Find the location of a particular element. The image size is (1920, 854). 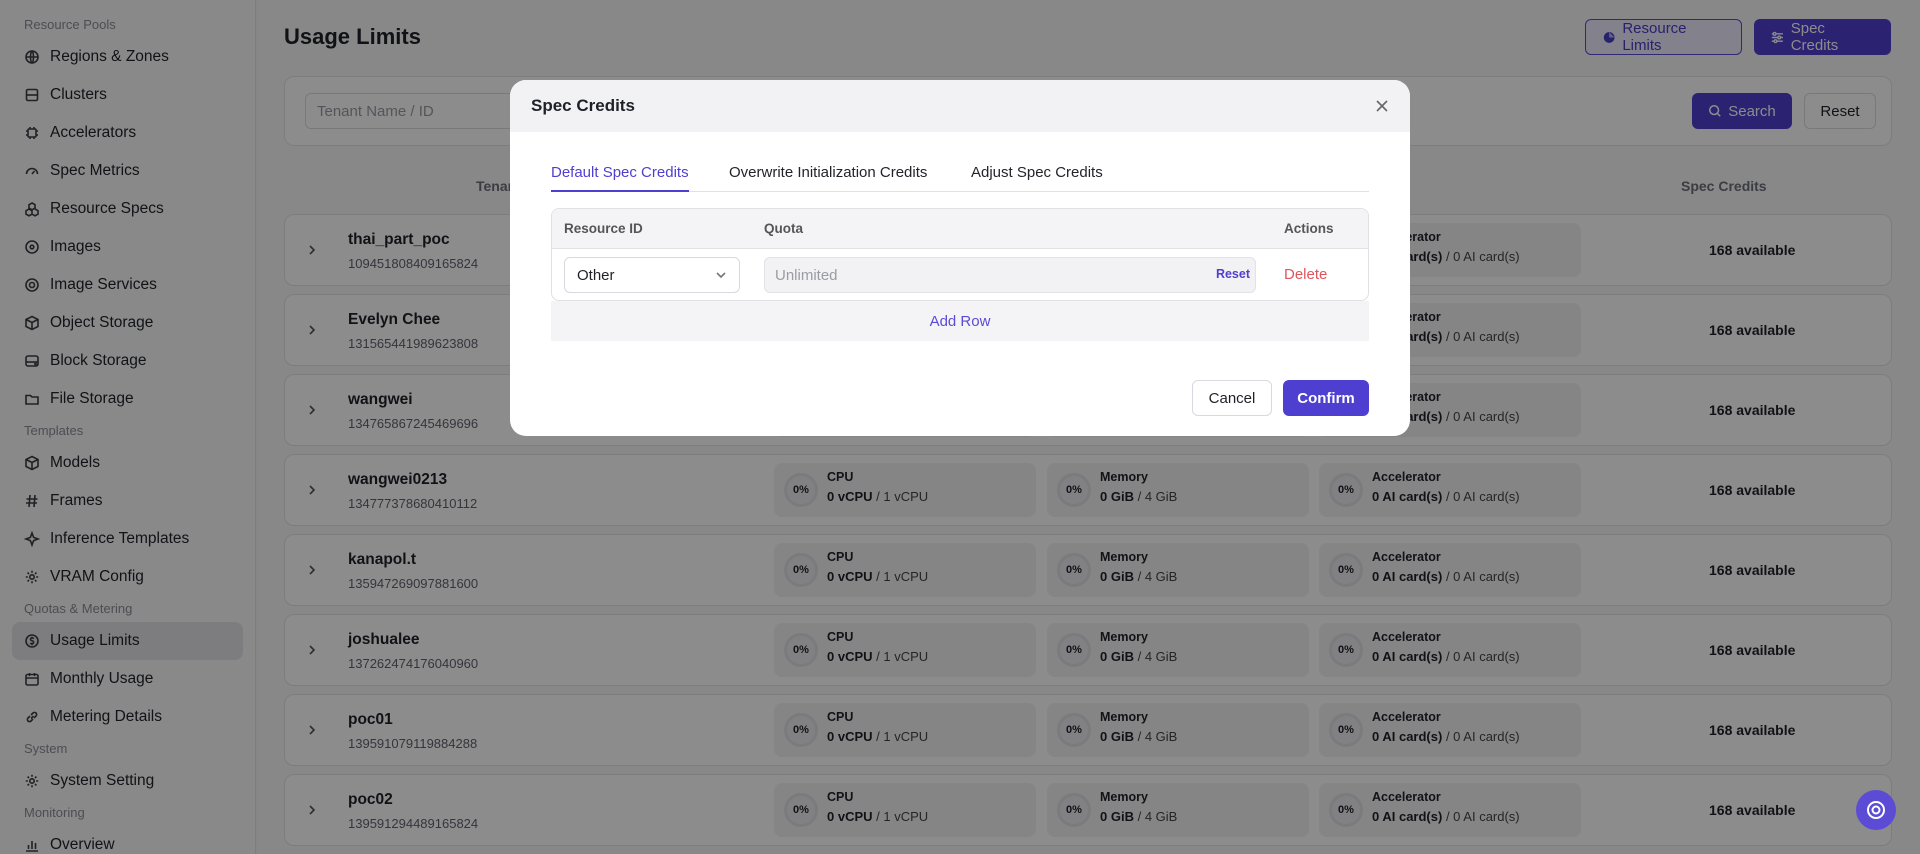

quota-reset-link: Reset is located at coordinates (1233, 274).